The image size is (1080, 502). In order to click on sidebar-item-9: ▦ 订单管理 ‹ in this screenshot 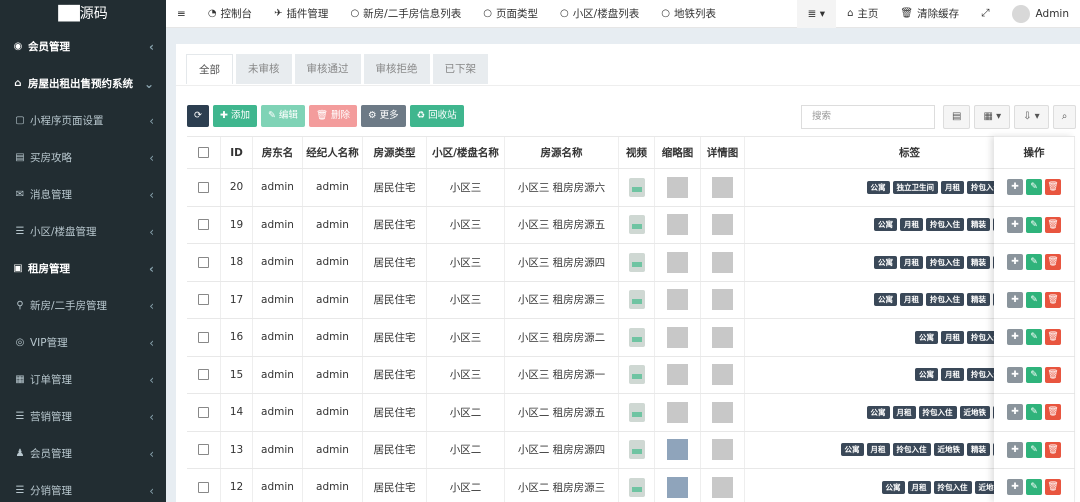, I will do `click(83, 379)`.